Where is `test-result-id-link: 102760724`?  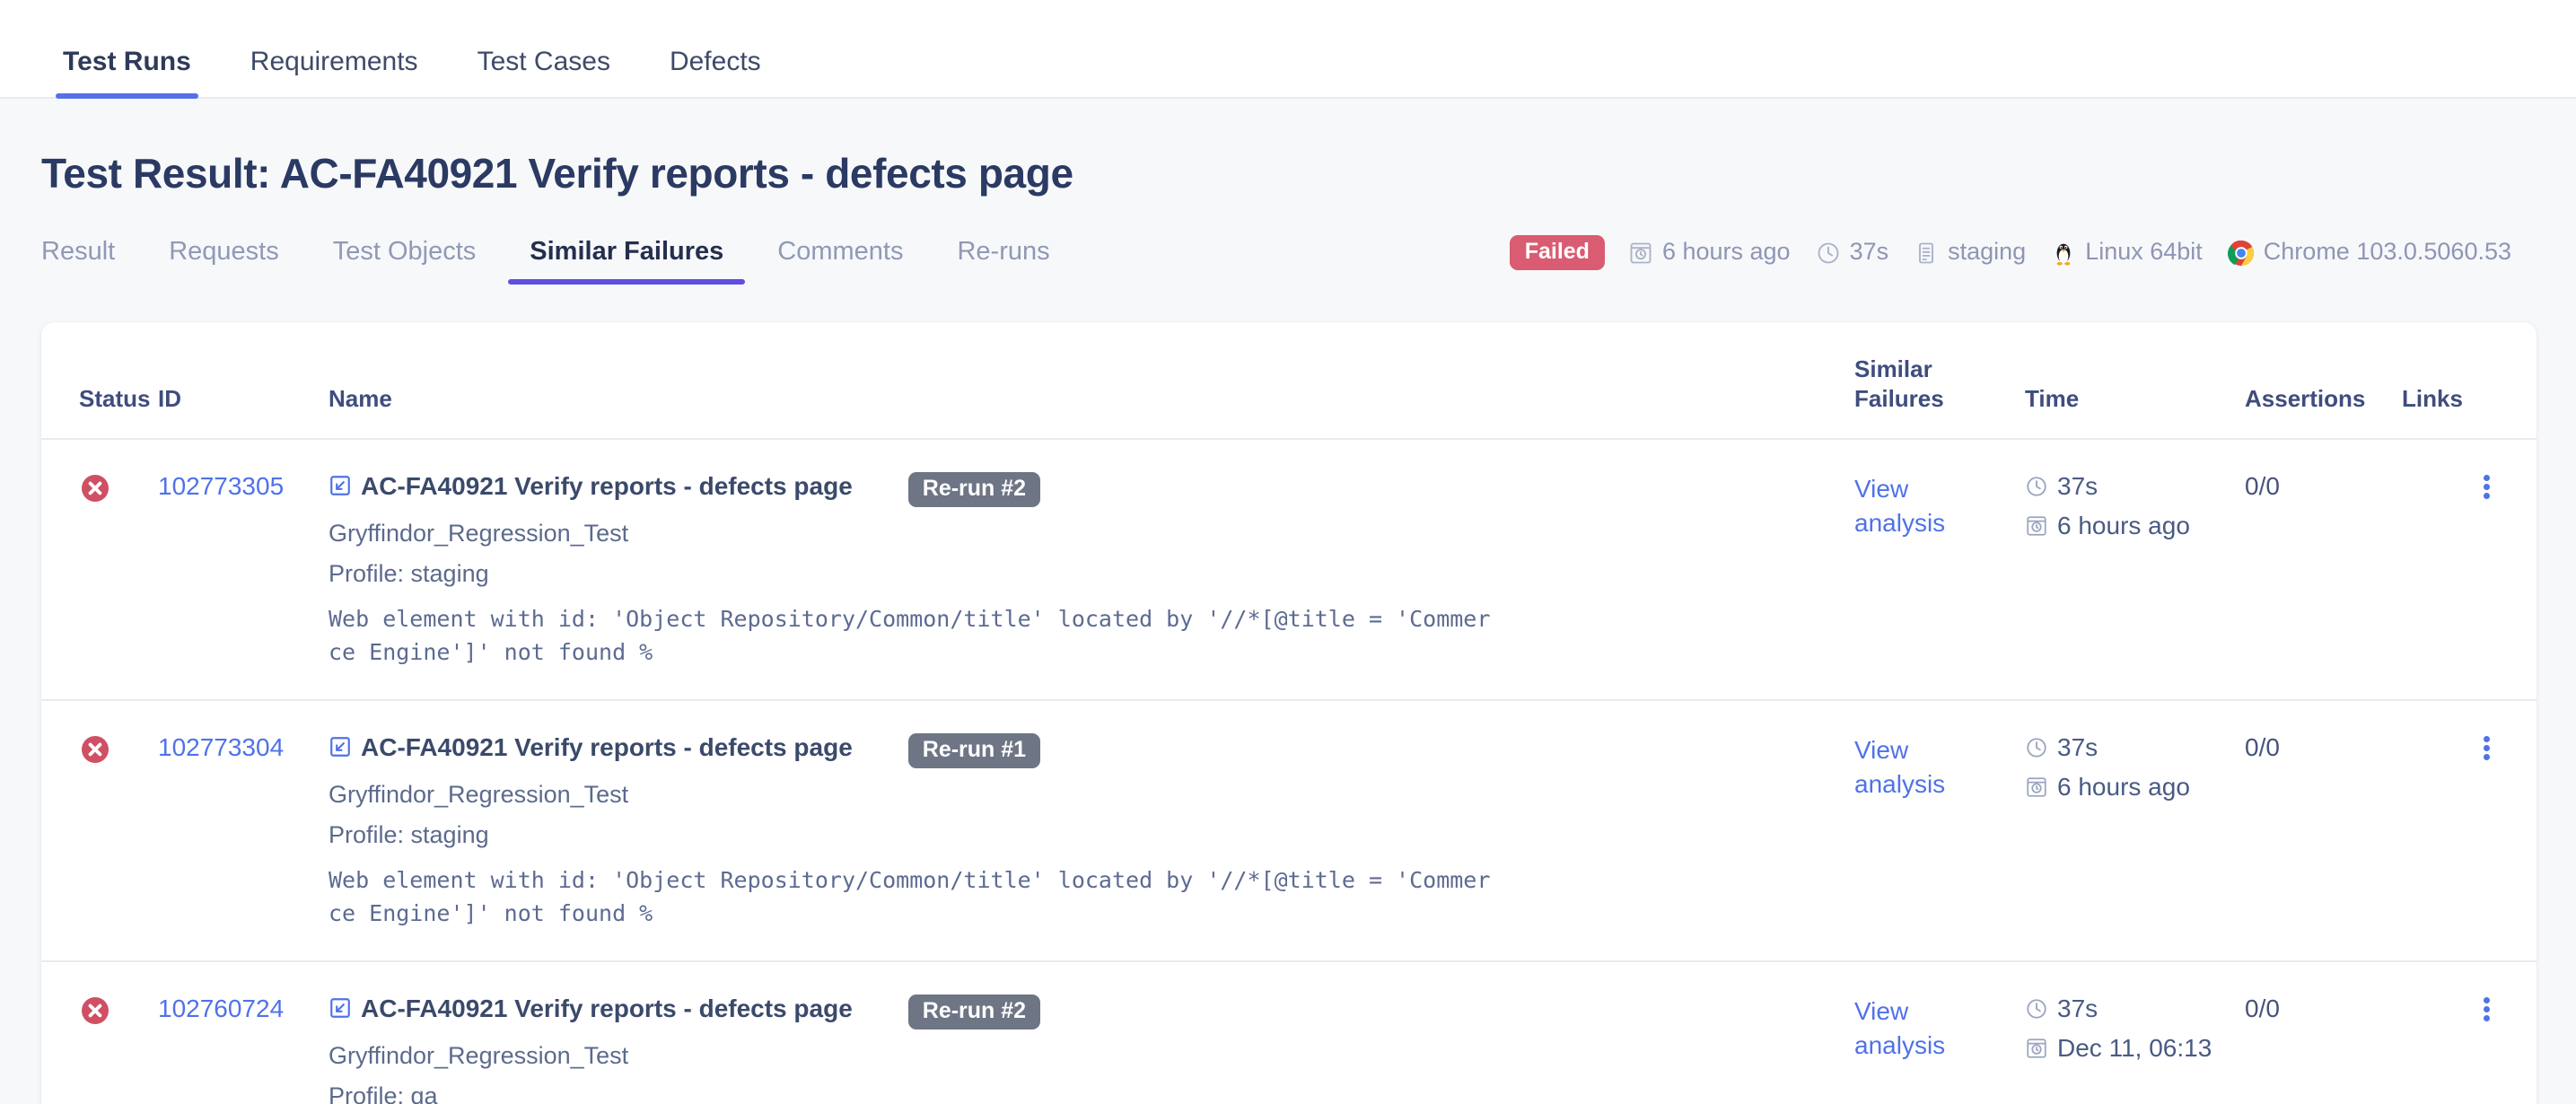
test-result-id-link: 102760724 is located at coordinates (221, 1008).